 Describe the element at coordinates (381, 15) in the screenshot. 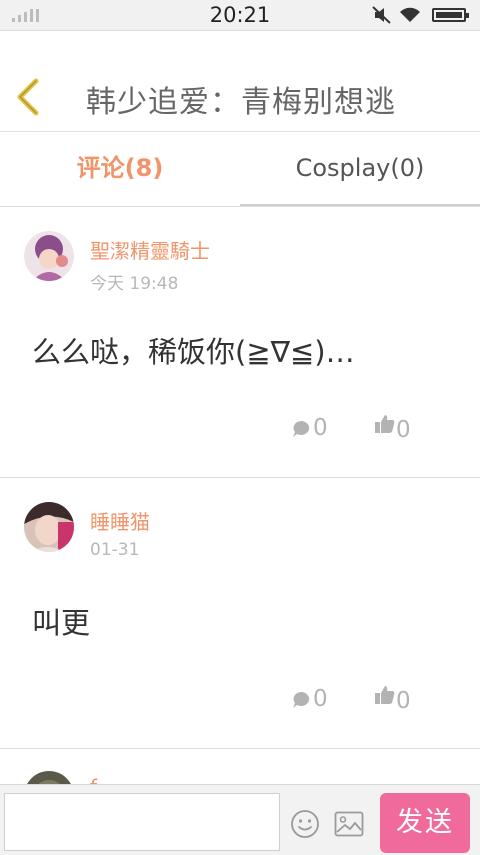

I see `mute-icon` at that location.